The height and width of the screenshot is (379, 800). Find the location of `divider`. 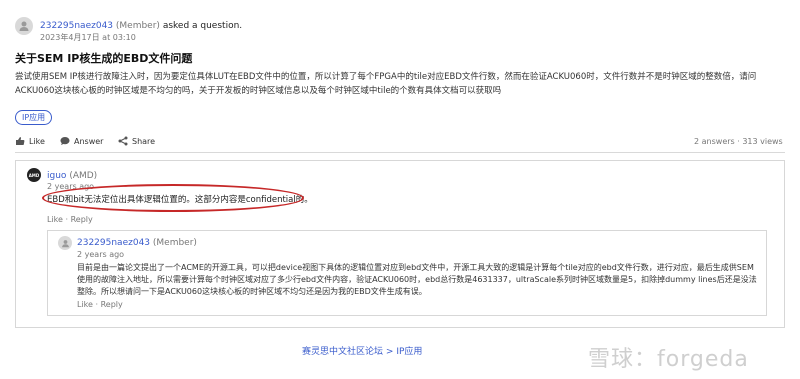

divider is located at coordinates (400, 152).